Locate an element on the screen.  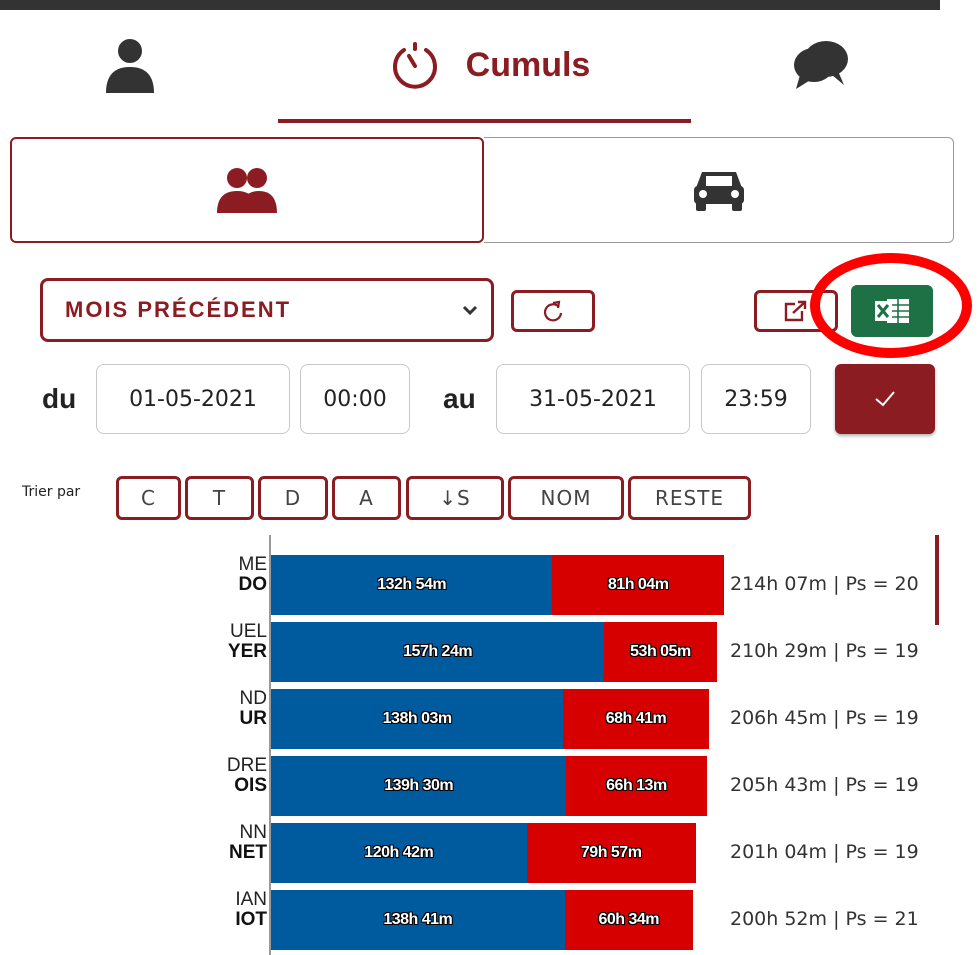
bar-segment-blue: 138h 41m is located at coordinates (418, 920).